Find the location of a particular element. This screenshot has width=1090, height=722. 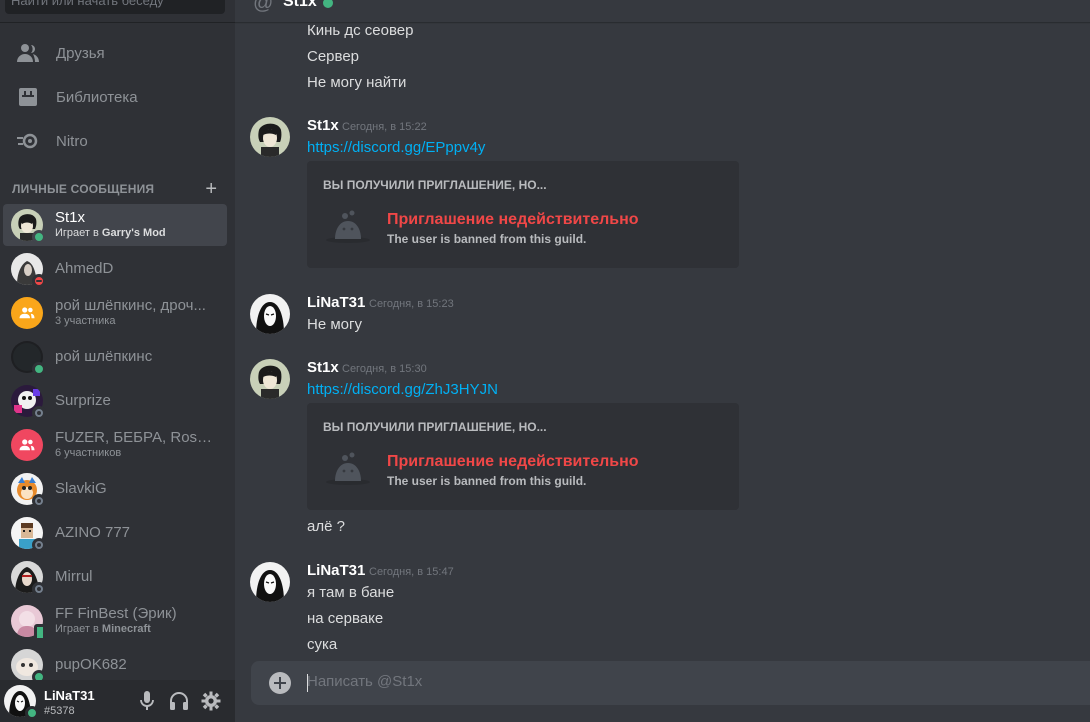

headphones-icon is located at coordinates (179, 701).